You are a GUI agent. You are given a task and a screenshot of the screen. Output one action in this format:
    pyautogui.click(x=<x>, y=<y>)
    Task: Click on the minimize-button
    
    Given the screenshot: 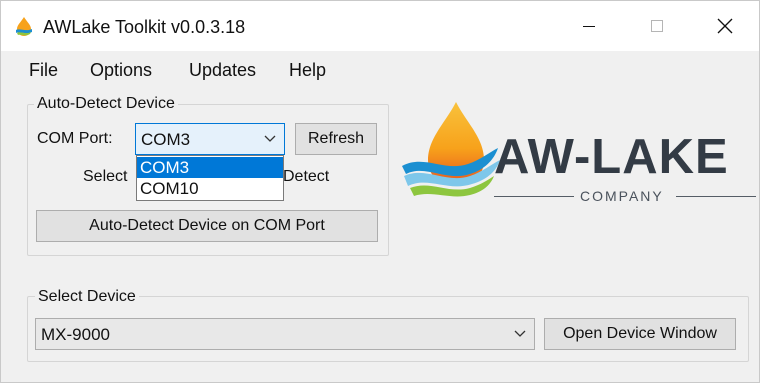 What is the action you would take?
    pyautogui.click(x=589, y=26)
    